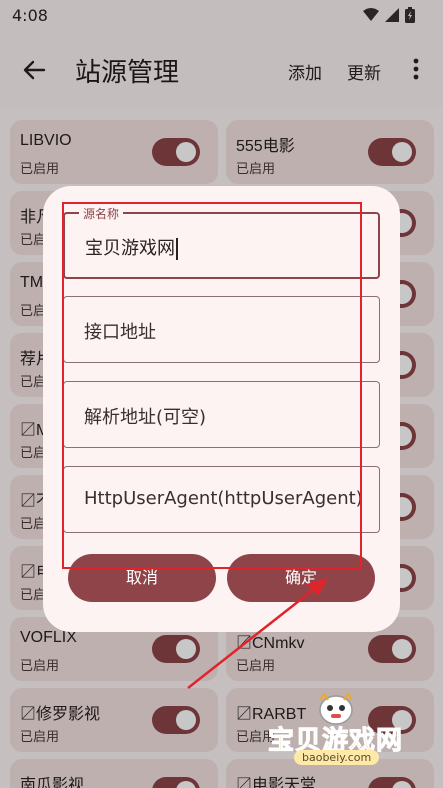 The width and height of the screenshot is (443, 788). I want to click on user-agent-placeholder: HttpUserAgent(httpUserAgent), so click(223, 498).